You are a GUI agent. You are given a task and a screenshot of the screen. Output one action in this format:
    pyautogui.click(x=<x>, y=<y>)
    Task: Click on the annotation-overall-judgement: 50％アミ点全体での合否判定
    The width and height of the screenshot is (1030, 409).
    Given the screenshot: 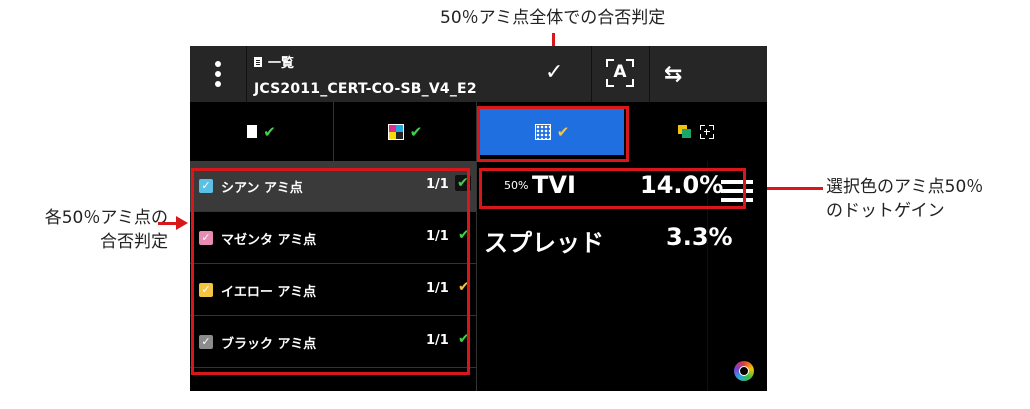 What is the action you would take?
    pyautogui.click(x=553, y=18)
    